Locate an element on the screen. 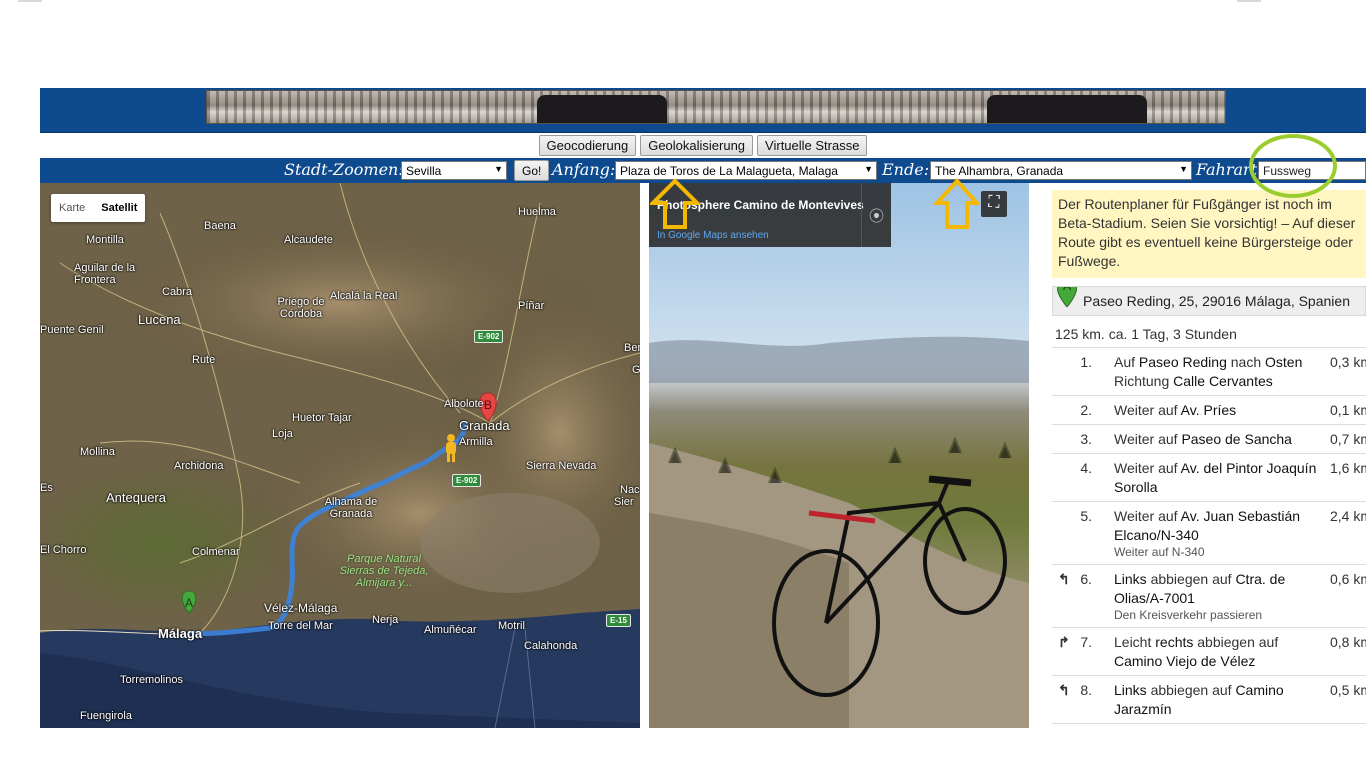  step-direction: Osten is located at coordinates (1284, 362).